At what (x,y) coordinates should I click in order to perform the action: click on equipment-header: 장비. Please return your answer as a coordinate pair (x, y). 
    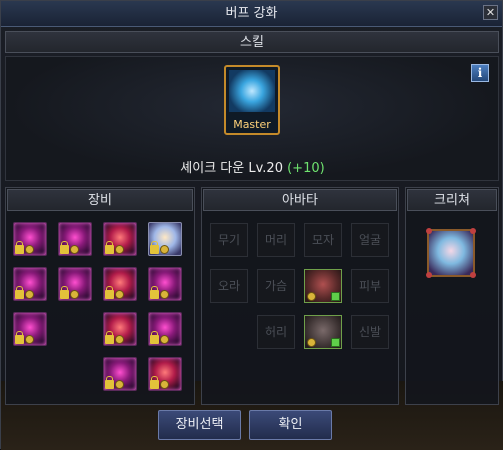
    Looking at the image, I should click on (100, 200).